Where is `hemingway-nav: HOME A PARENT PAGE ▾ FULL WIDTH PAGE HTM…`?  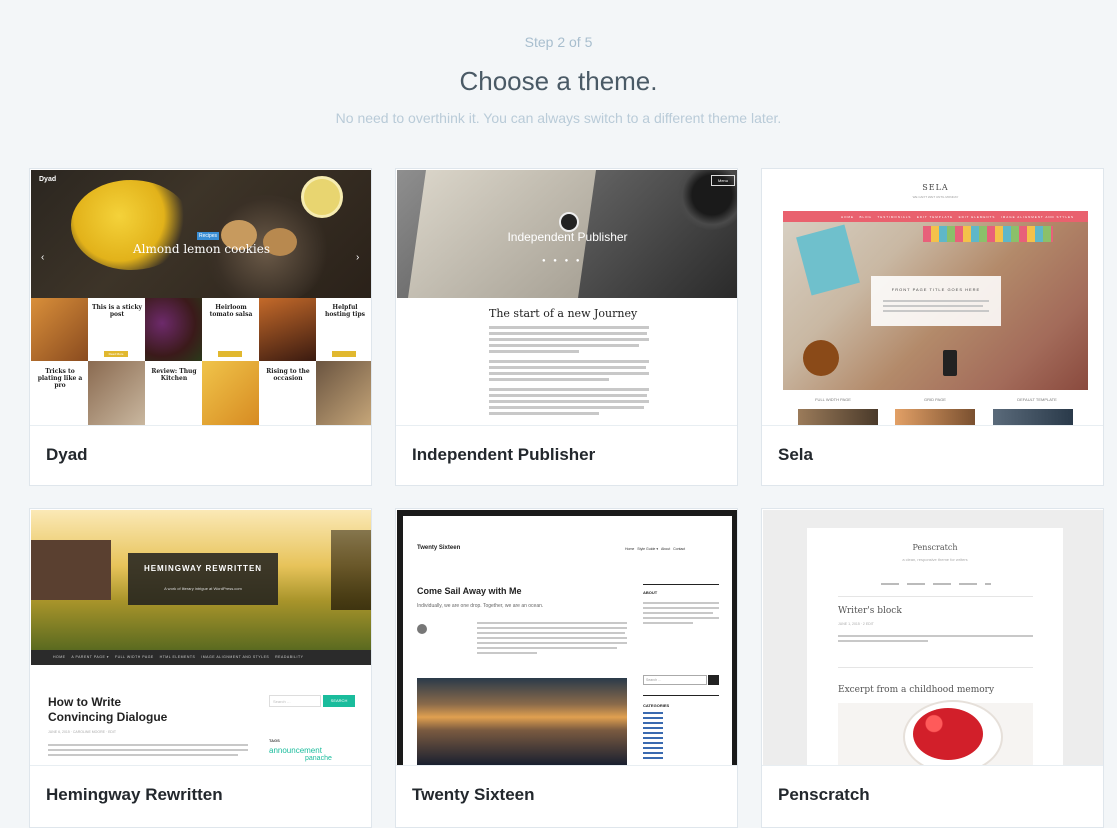
hemingway-nav: HOME A PARENT PAGE ▾ FULL WIDTH PAGE HTM… is located at coordinates (178, 657).